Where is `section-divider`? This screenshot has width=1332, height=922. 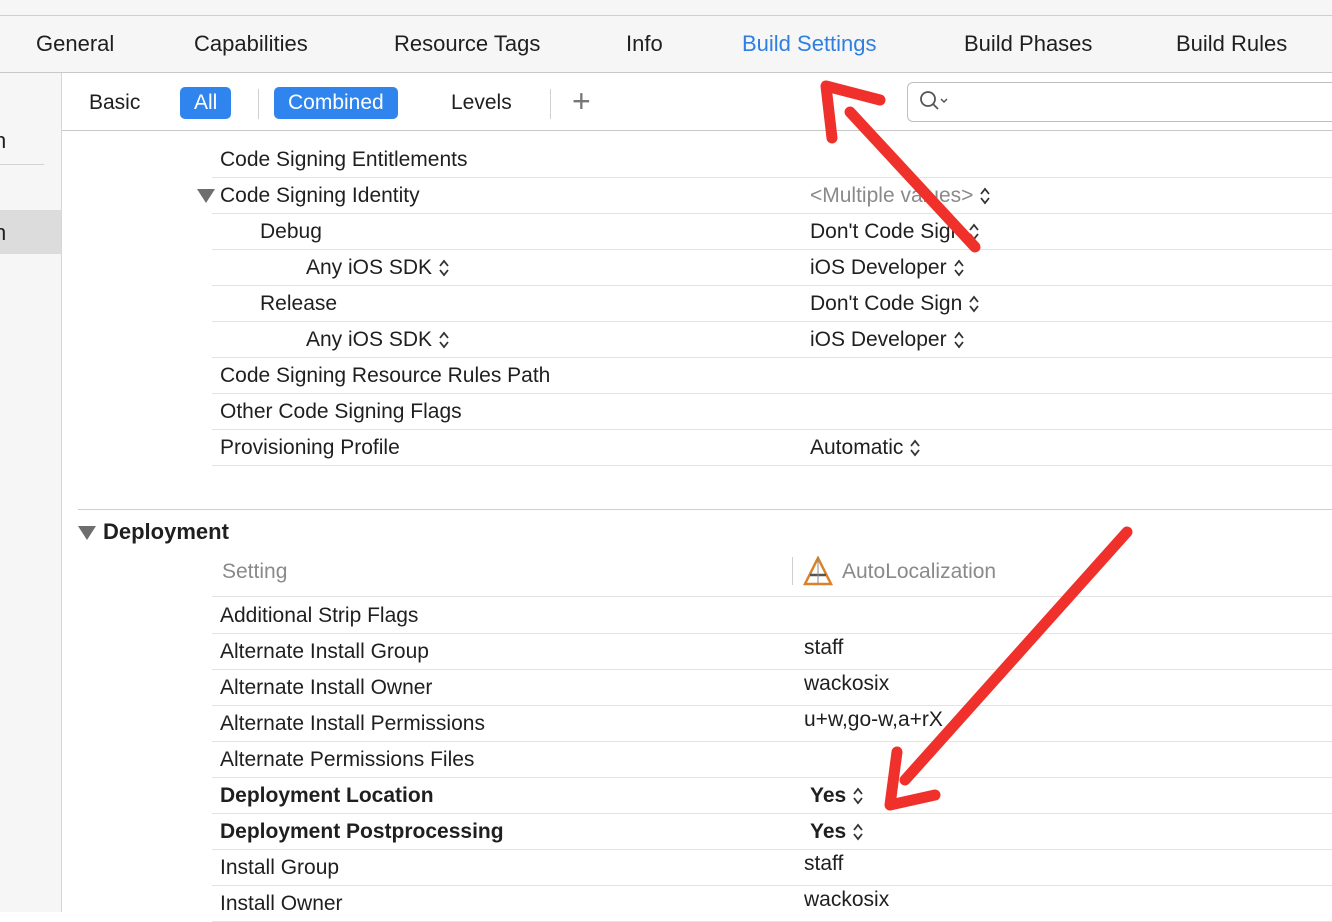
section-divider is located at coordinates (705, 509).